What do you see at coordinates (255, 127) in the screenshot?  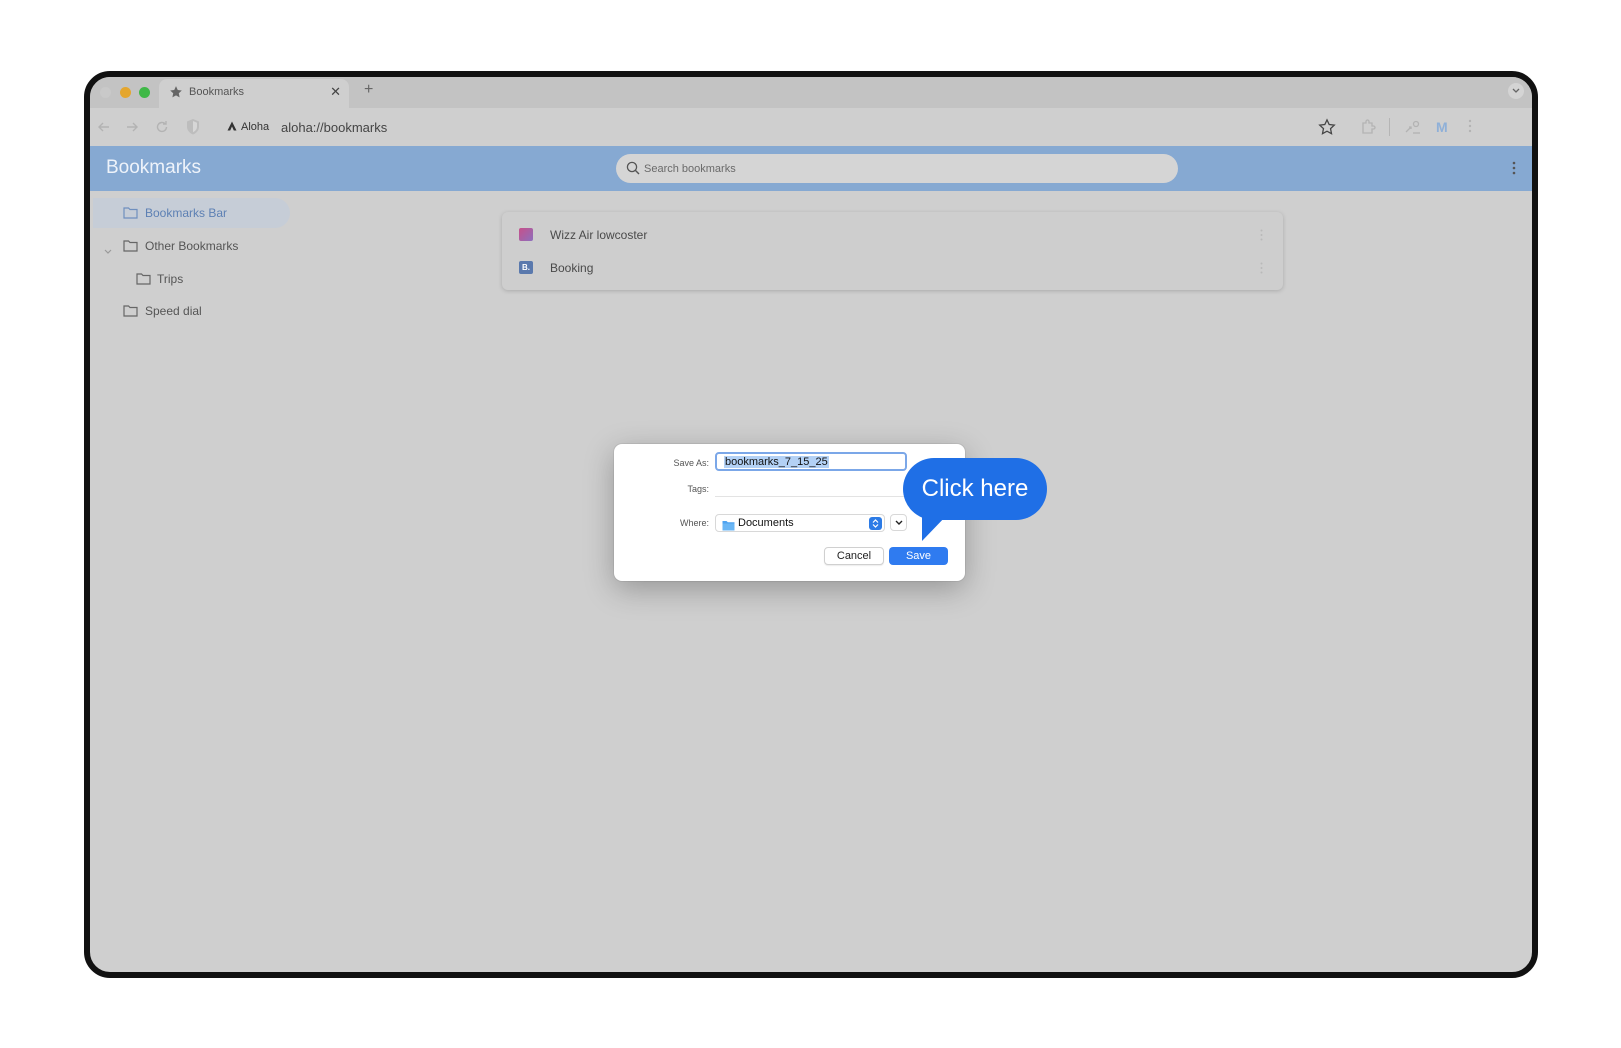 I see `site-identity-label: Aloha` at bounding box center [255, 127].